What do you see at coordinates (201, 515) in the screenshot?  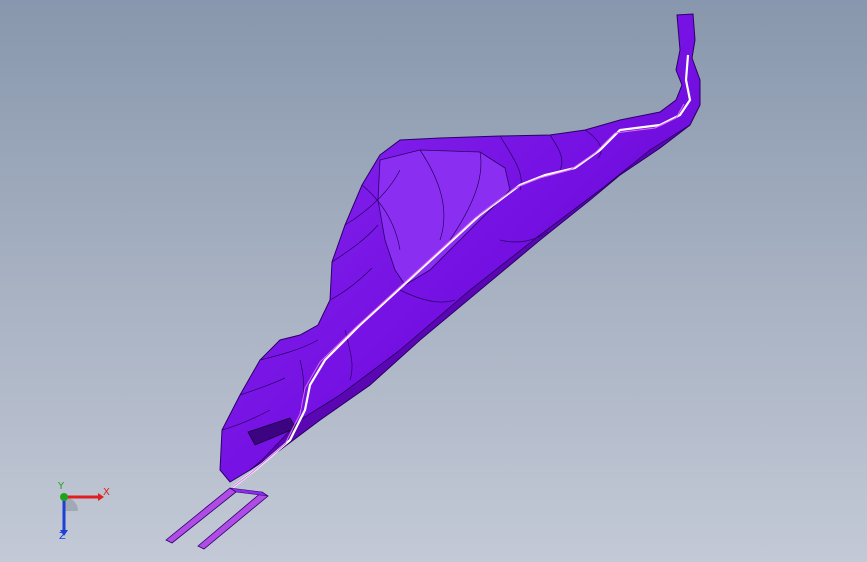 I see `flange-leg-left` at bounding box center [201, 515].